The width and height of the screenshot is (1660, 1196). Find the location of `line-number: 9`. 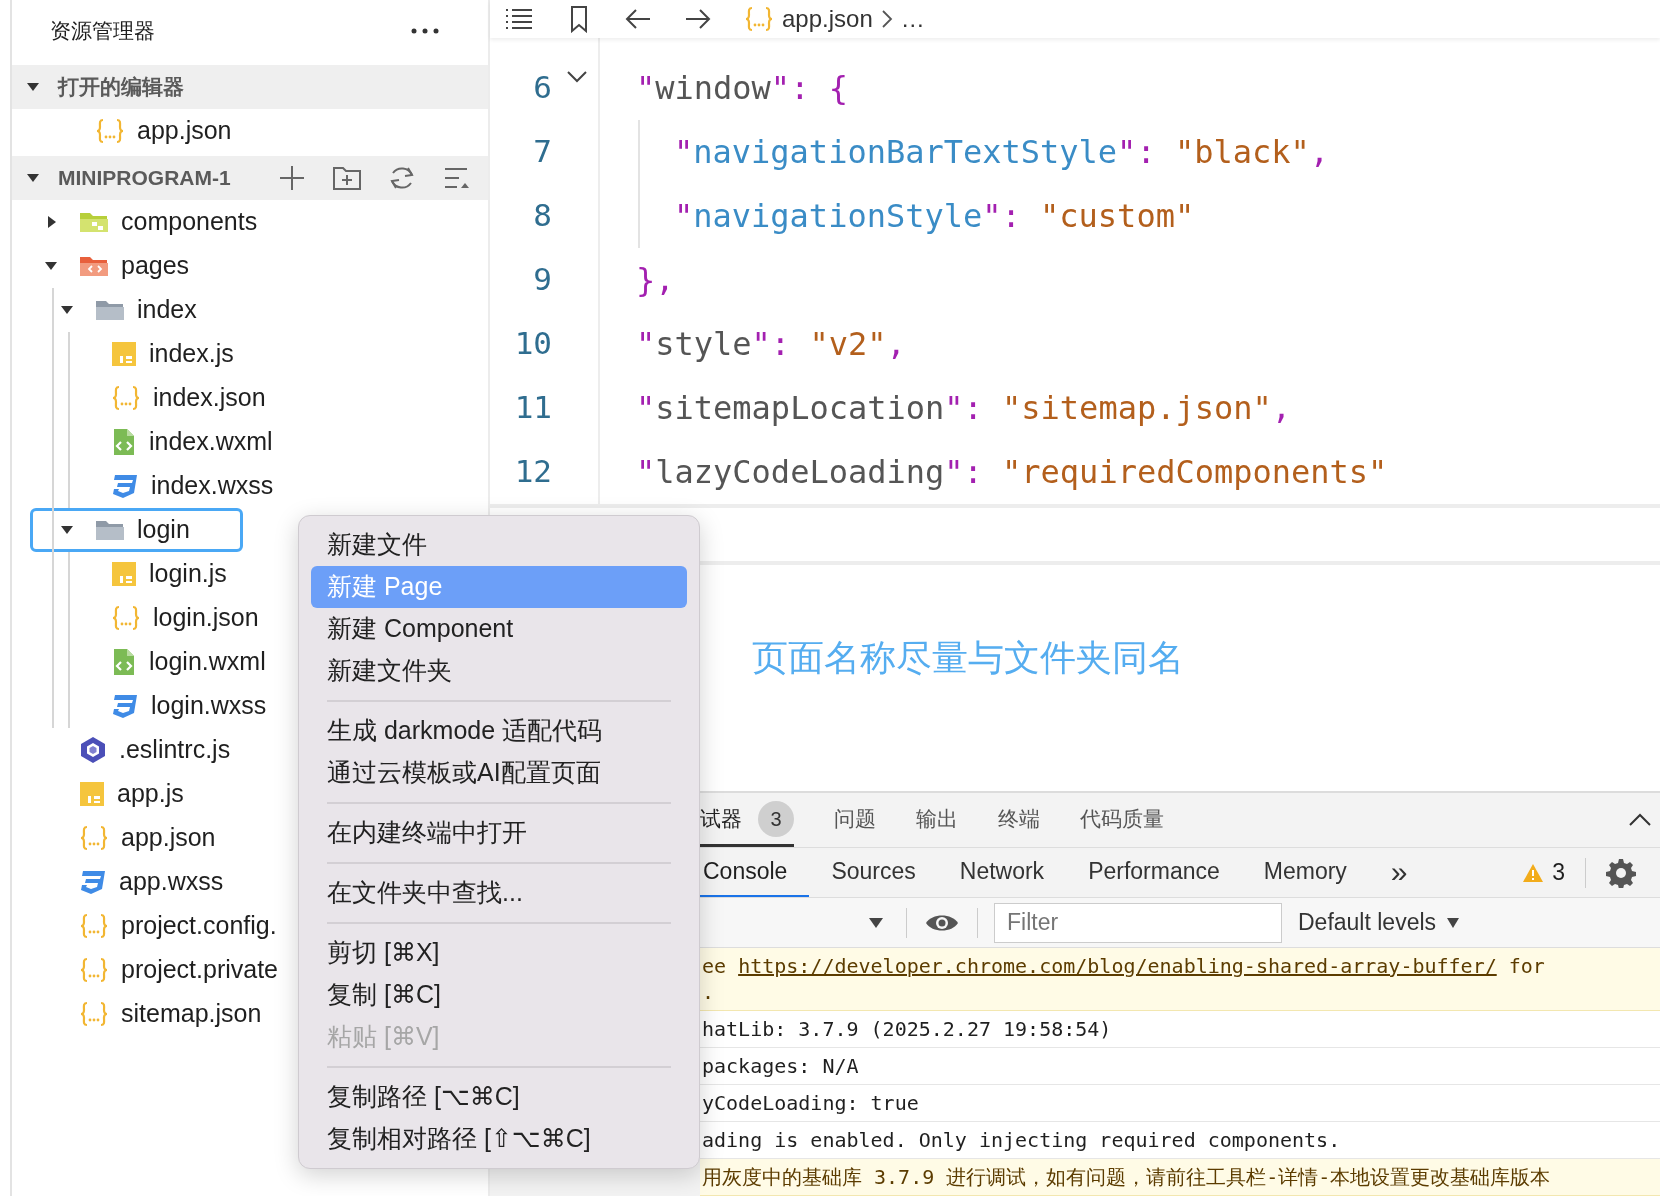

line-number: 9 is located at coordinates (542, 280).